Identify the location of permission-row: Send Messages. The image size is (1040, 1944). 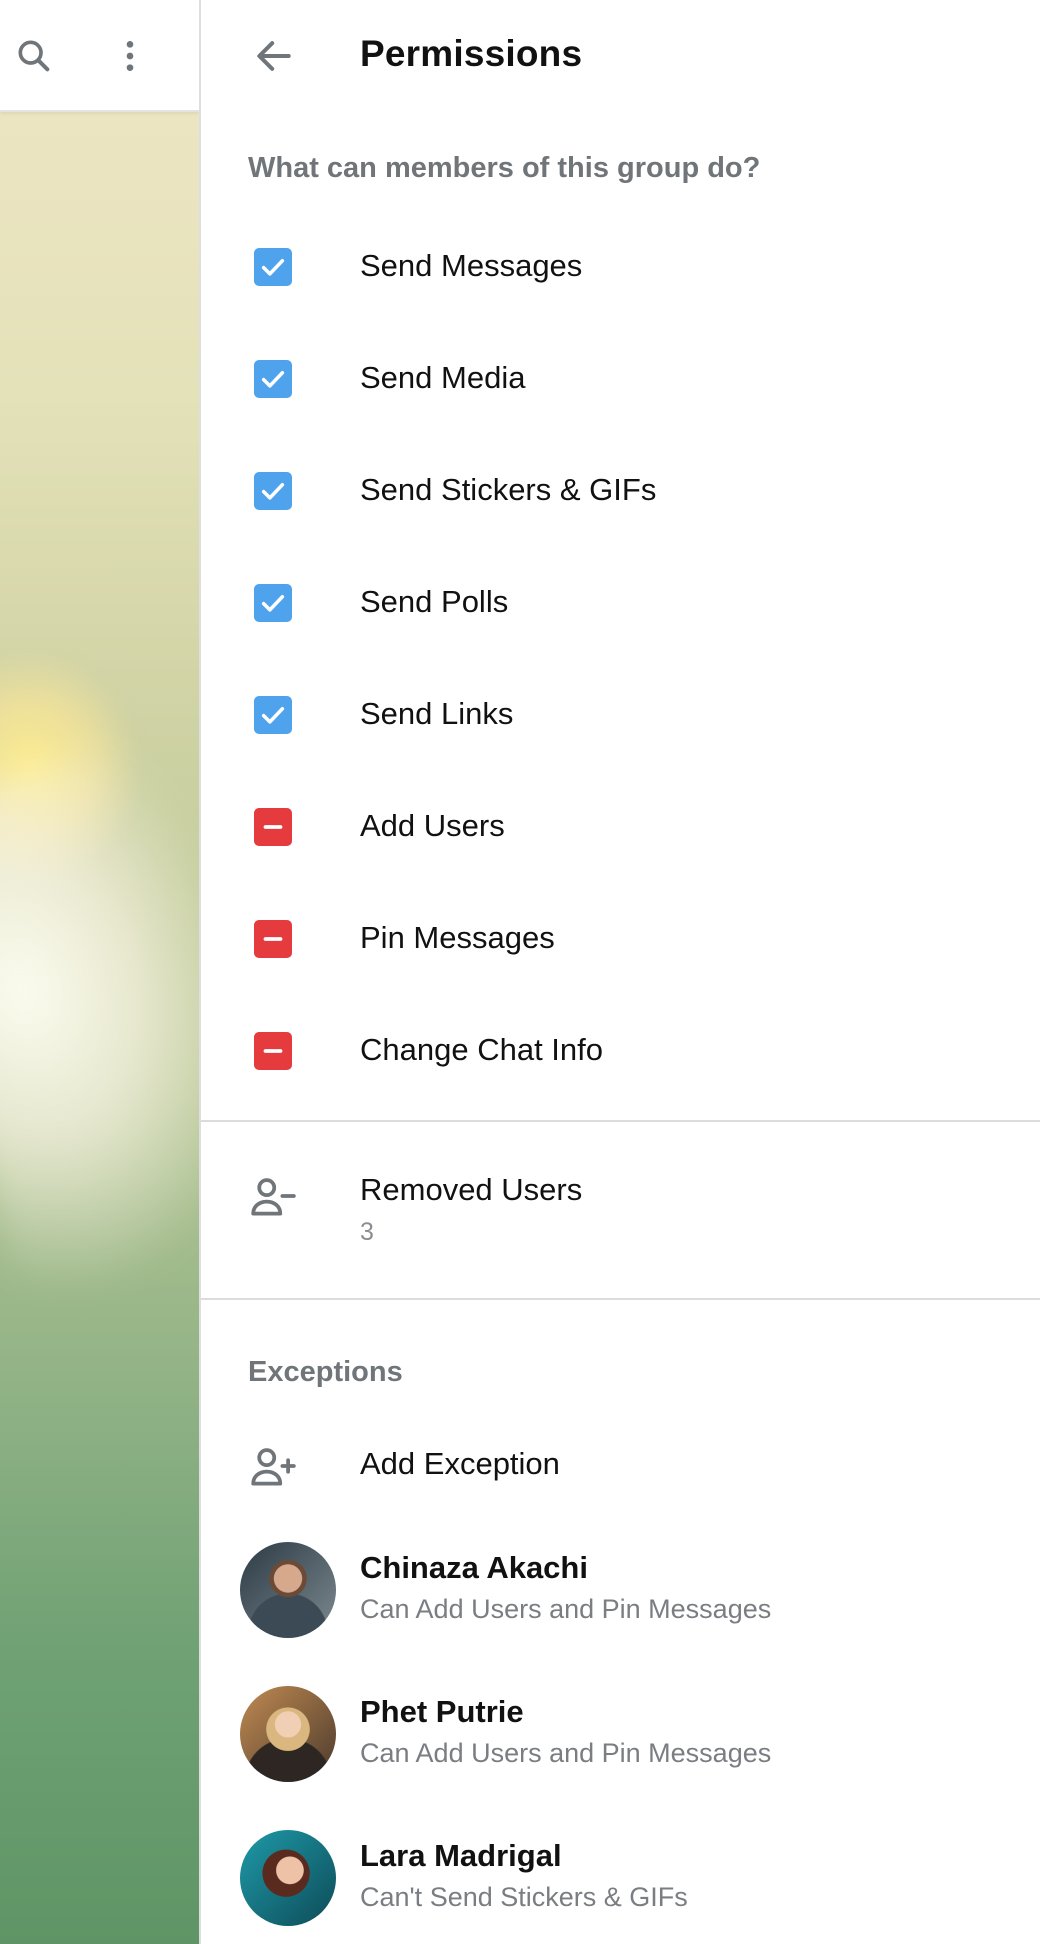
(620, 264).